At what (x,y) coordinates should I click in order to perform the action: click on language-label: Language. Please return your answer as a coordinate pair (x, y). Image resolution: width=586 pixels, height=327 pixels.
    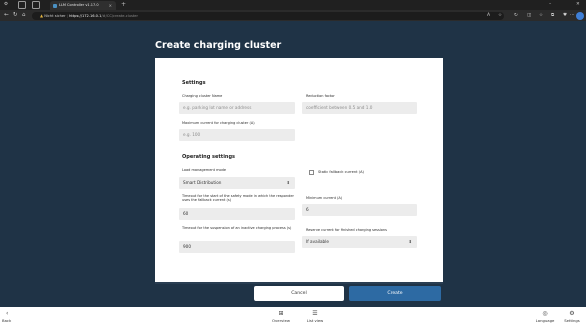
    Looking at the image, I should click on (545, 320).